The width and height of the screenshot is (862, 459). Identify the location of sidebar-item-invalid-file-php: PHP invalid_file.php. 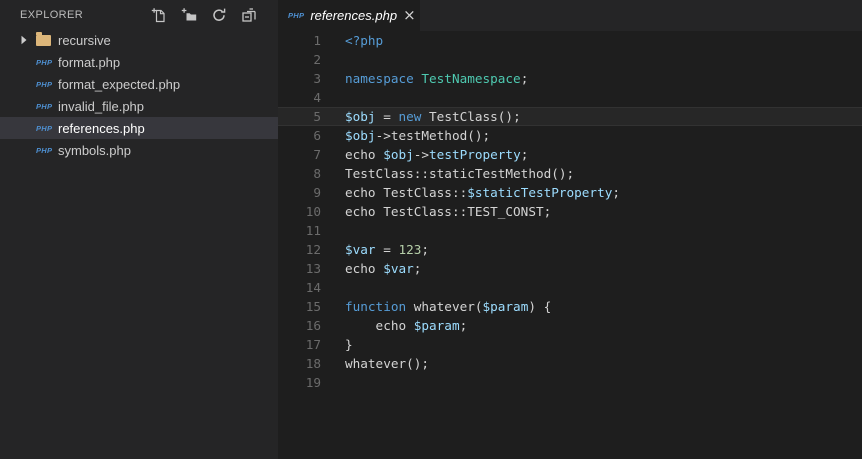
(139, 106).